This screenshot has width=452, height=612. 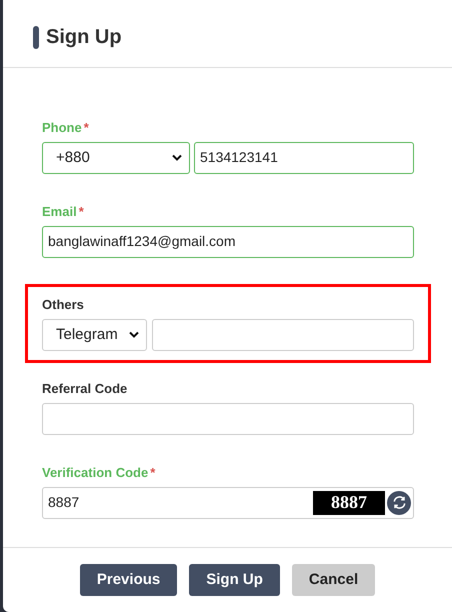 I want to click on select-field: Telegram, so click(x=94, y=334).